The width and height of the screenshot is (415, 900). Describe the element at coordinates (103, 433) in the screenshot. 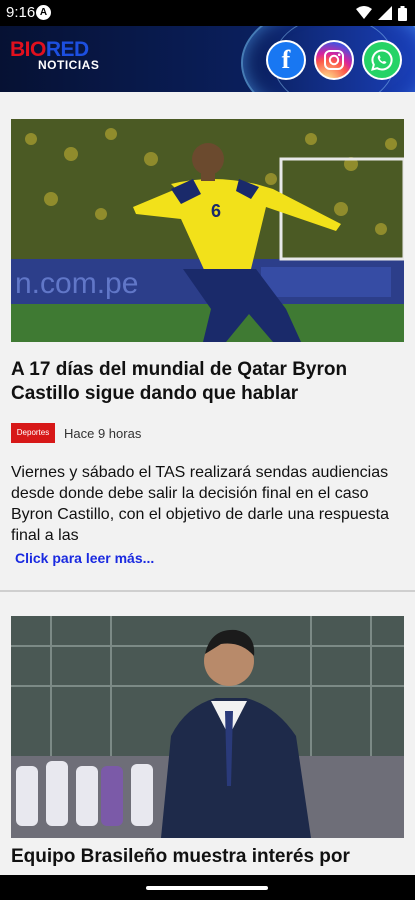

I see `article-time: Hace 9 horas` at that location.